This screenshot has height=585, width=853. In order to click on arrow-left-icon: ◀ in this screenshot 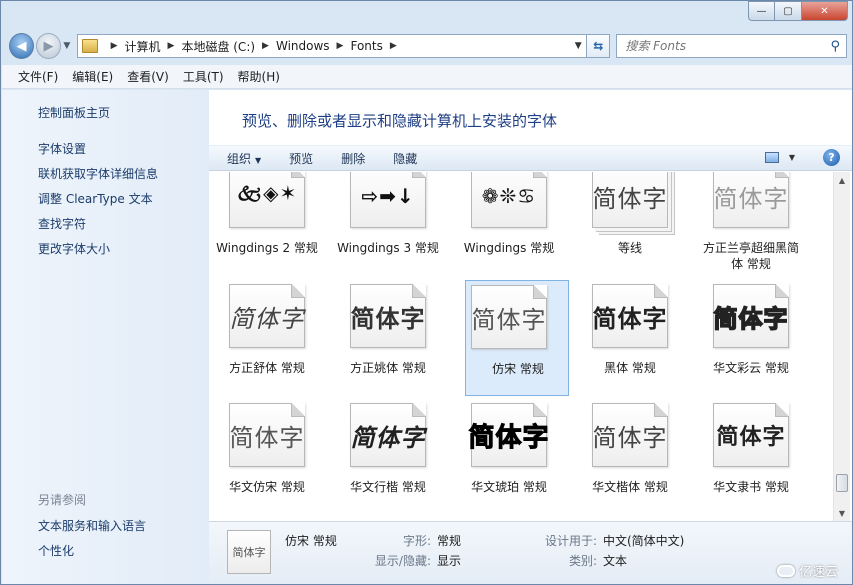, I will do `click(21, 46)`.